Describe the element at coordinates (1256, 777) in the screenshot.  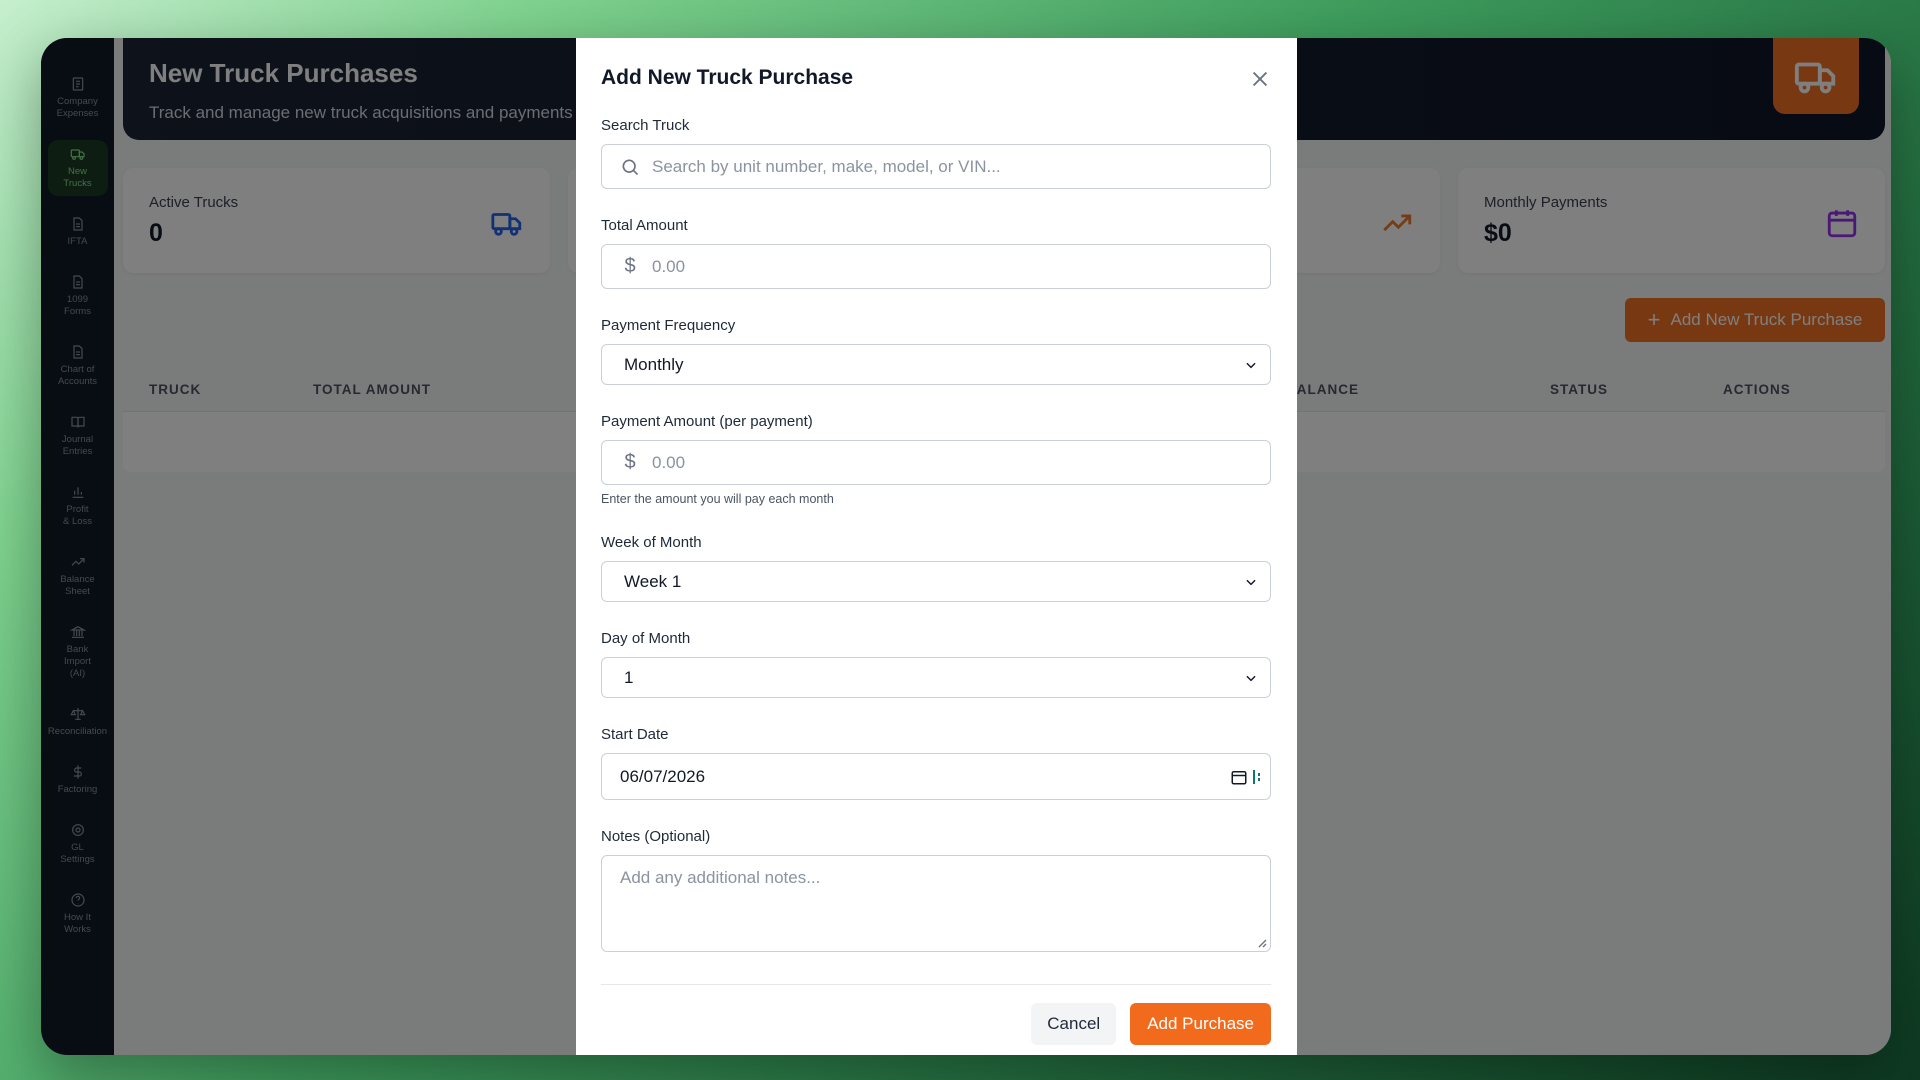
I see `grip-icon` at that location.